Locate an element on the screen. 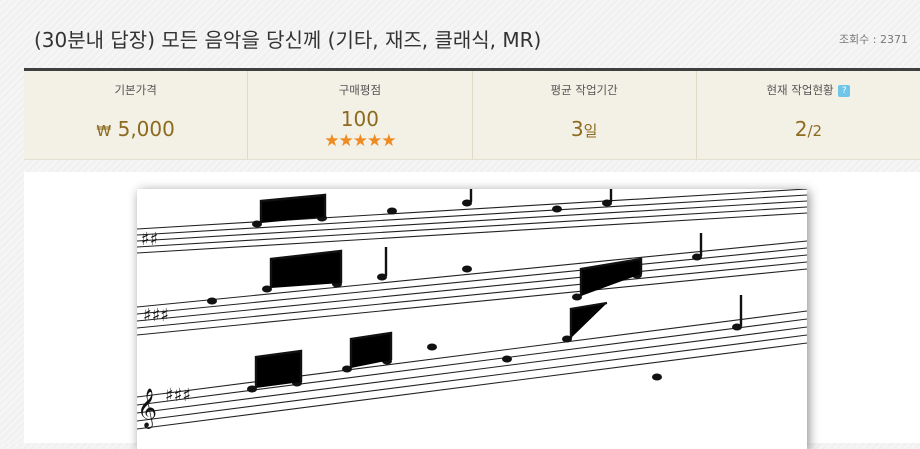 The height and width of the screenshot is (449, 920). workload-total: /2 is located at coordinates (815, 131).